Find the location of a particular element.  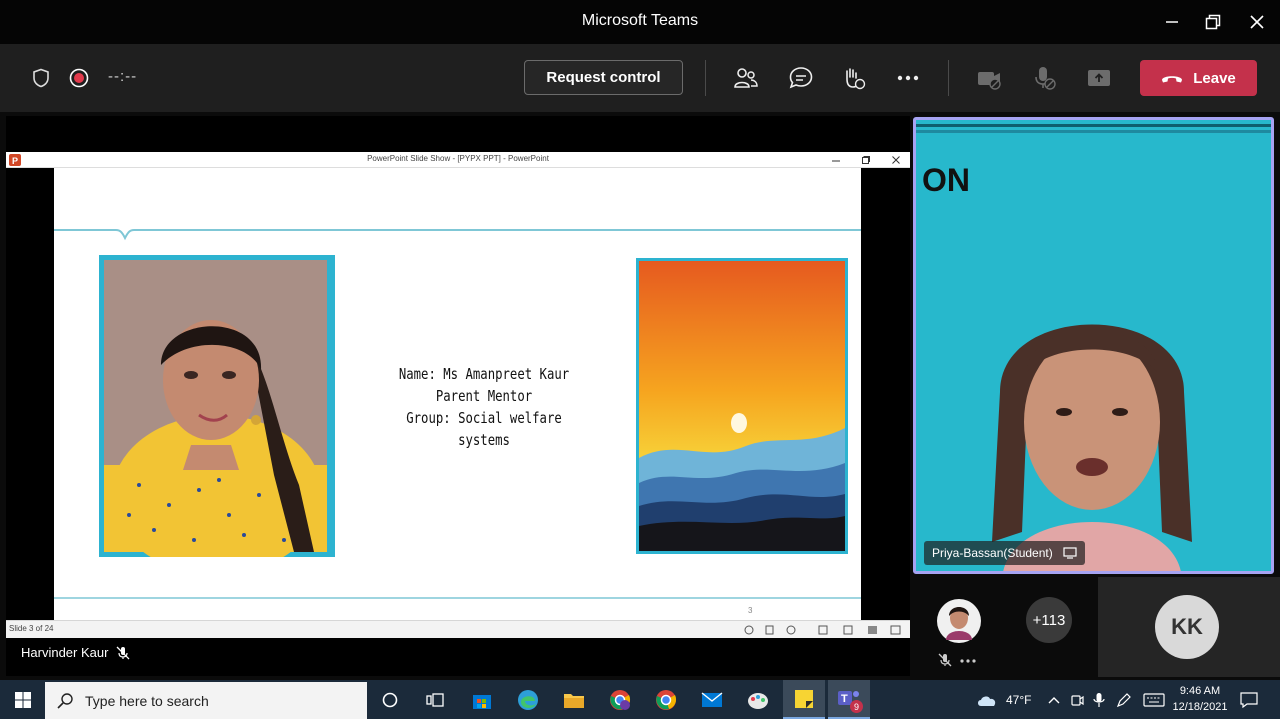

chrome-profile-icon is located at coordinates (620, 700).